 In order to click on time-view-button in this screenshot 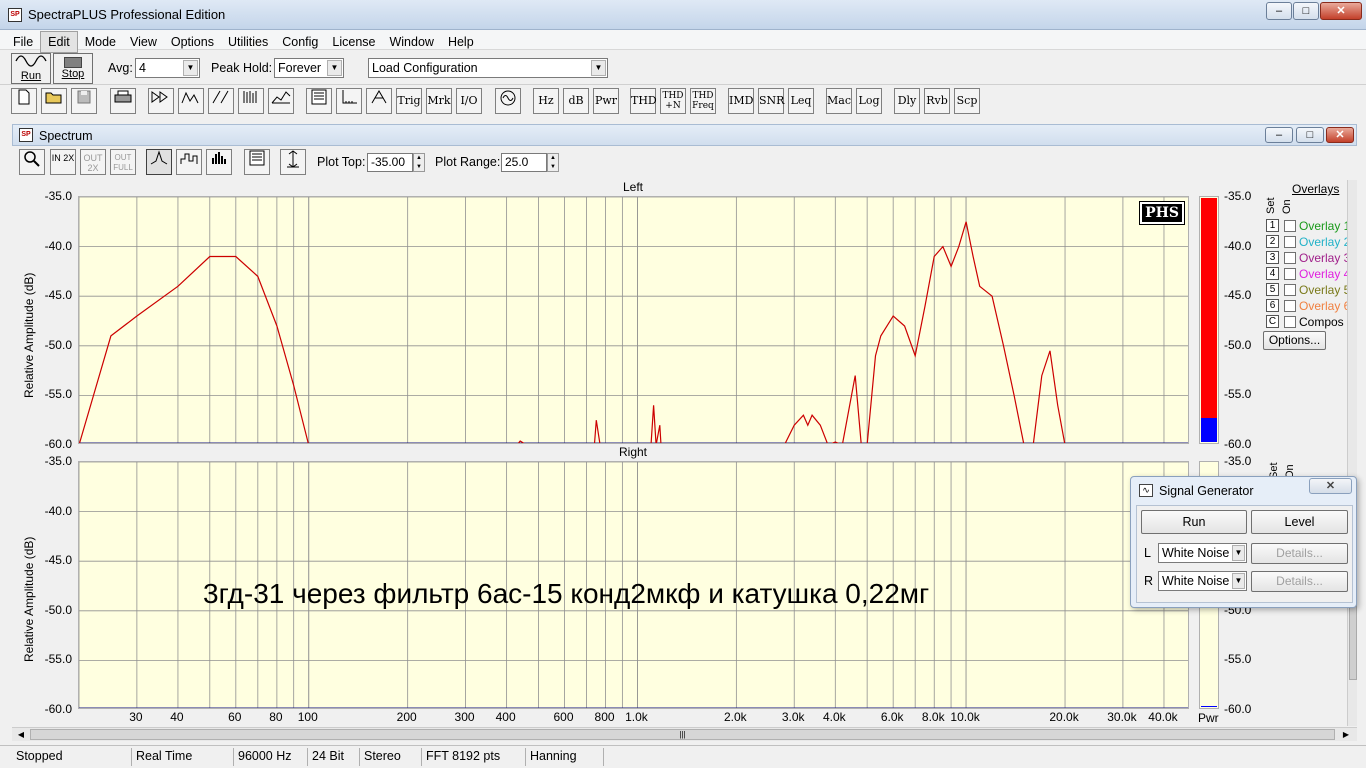, I will do `click(221, 101)`.